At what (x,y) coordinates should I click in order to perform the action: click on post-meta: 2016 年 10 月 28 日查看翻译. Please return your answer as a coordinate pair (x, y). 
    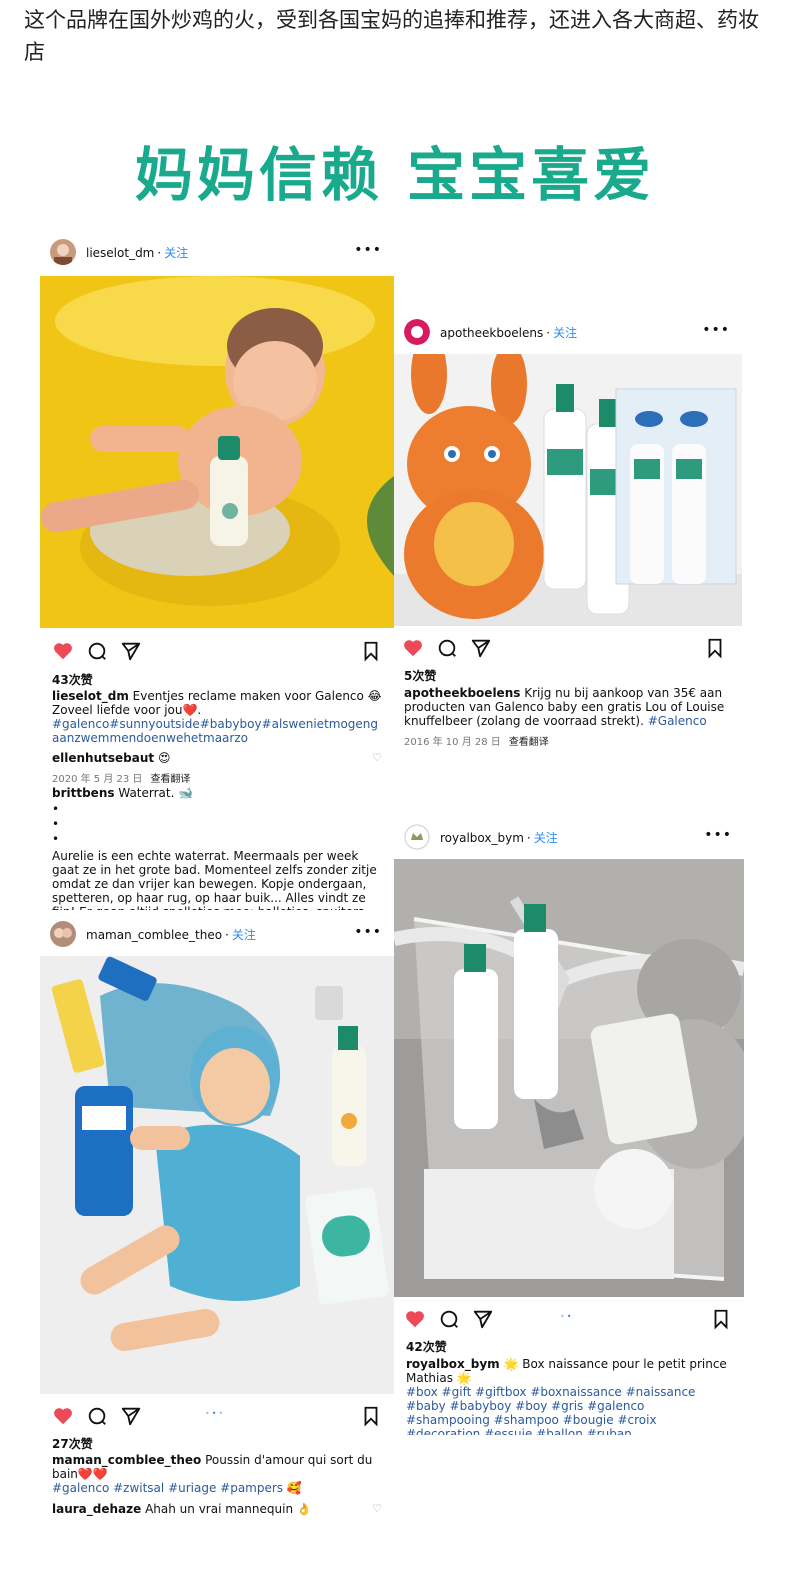
    Looking at the image, I should click on (476, 740).